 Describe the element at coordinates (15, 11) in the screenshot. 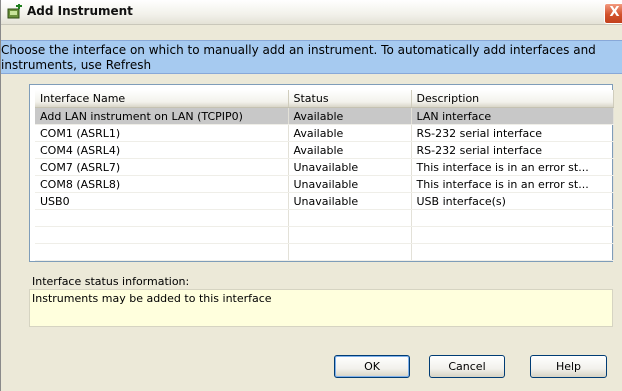

I see `add-instrument-icon` at that location.